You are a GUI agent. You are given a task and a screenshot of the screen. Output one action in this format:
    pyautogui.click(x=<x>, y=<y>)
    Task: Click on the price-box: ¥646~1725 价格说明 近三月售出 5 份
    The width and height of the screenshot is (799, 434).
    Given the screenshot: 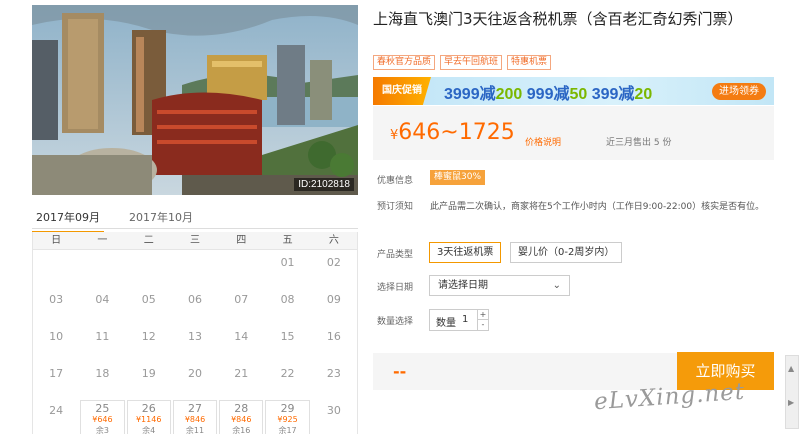 What is the action you would take?
    pyautogui.click(x=573, y=133)
    